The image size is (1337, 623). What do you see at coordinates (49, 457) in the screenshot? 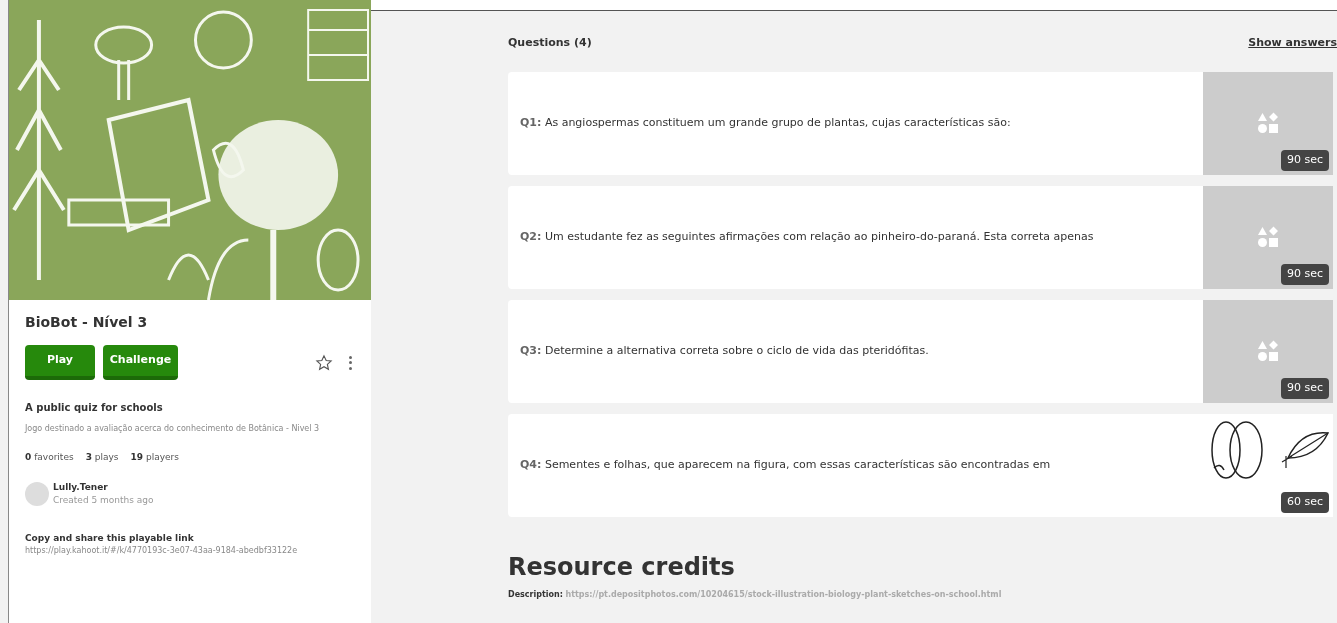
I see `stat-text: 0 favorites` at bounding box center [49, 457].